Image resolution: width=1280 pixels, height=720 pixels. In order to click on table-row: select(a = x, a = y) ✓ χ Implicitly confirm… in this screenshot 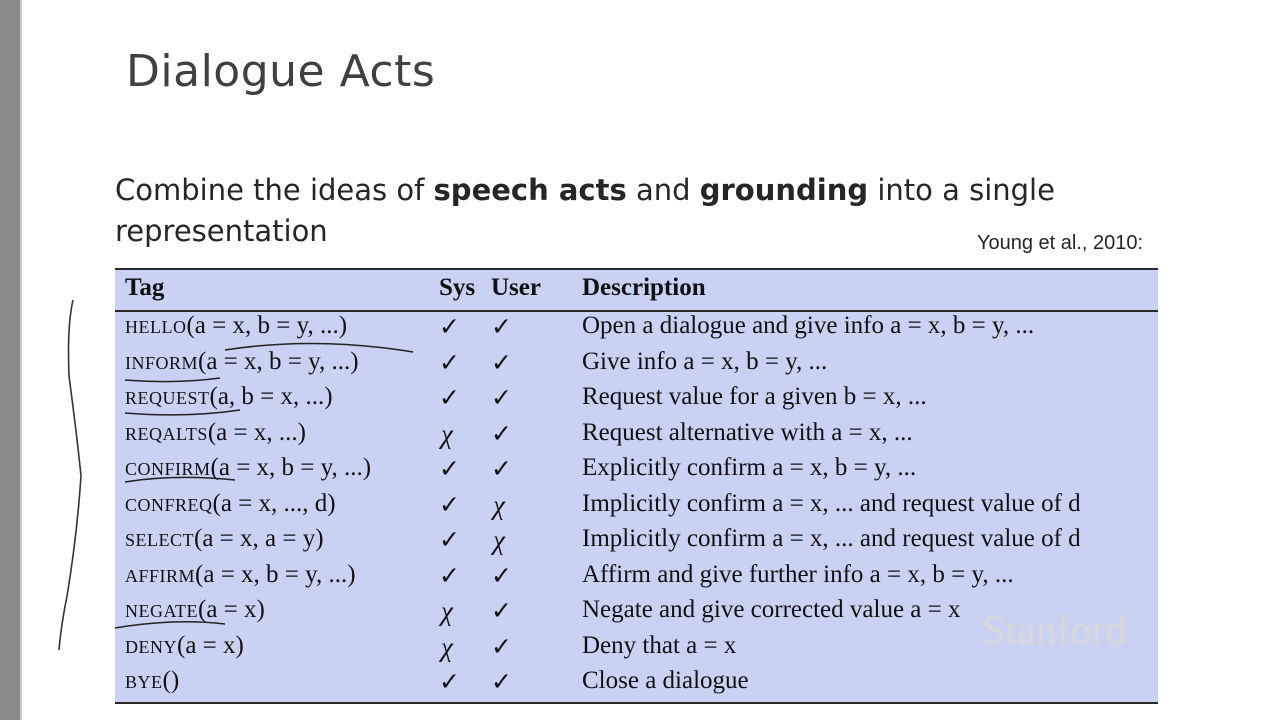, I will do `click(636, 542)`.